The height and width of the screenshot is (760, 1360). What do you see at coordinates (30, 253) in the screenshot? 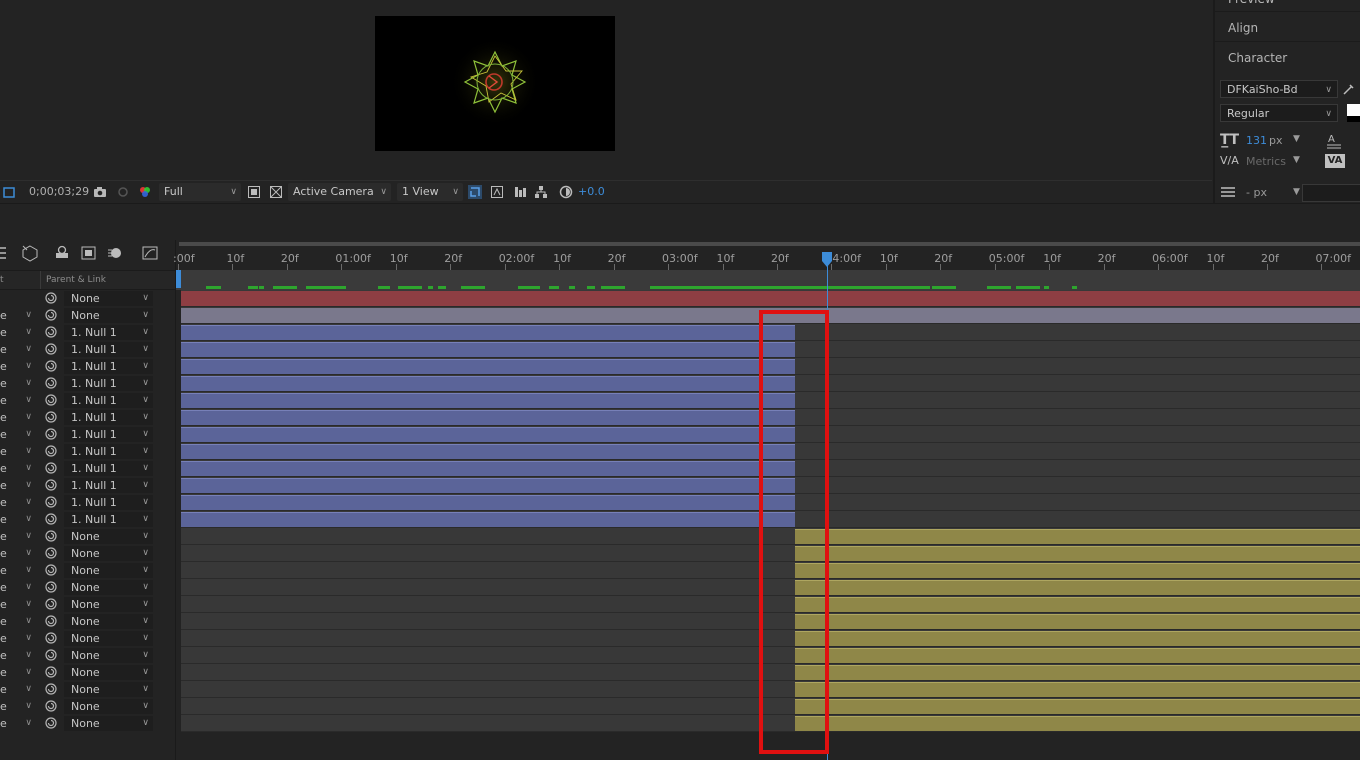
I see `draft-3d-icon` at bounding box center [30, 253].